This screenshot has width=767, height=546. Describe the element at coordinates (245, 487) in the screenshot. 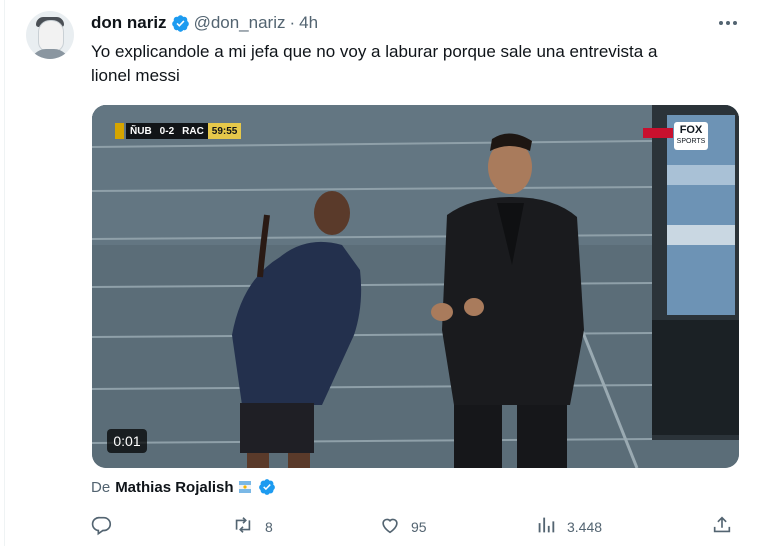

I see `flag-emoji-icon` at that location.